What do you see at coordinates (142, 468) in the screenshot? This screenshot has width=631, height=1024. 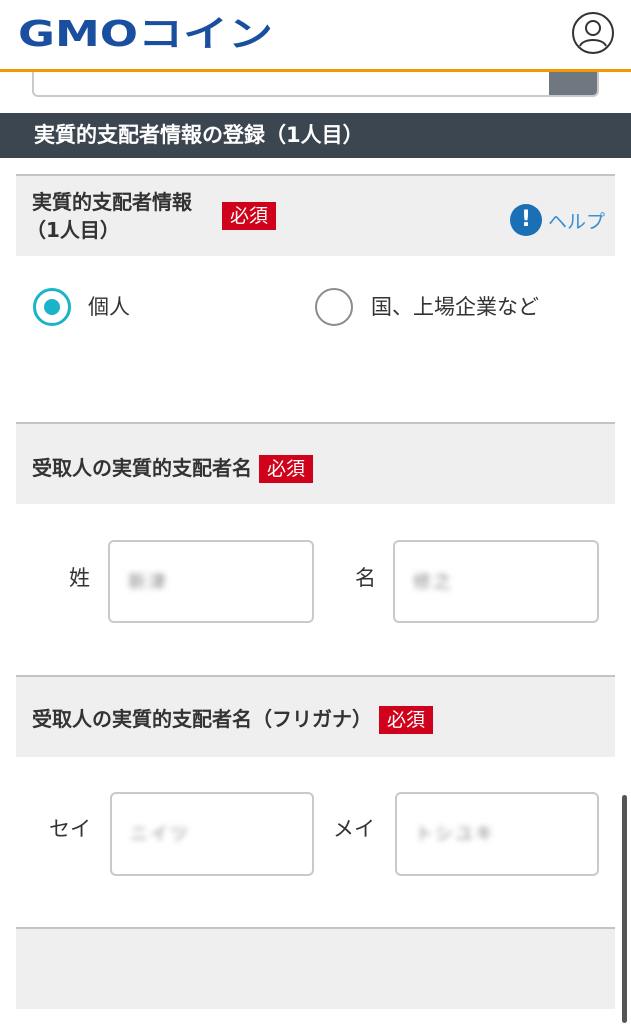 I see `name-title-text: 受取人の実質的支配者名` at bounding box center [142, 468].